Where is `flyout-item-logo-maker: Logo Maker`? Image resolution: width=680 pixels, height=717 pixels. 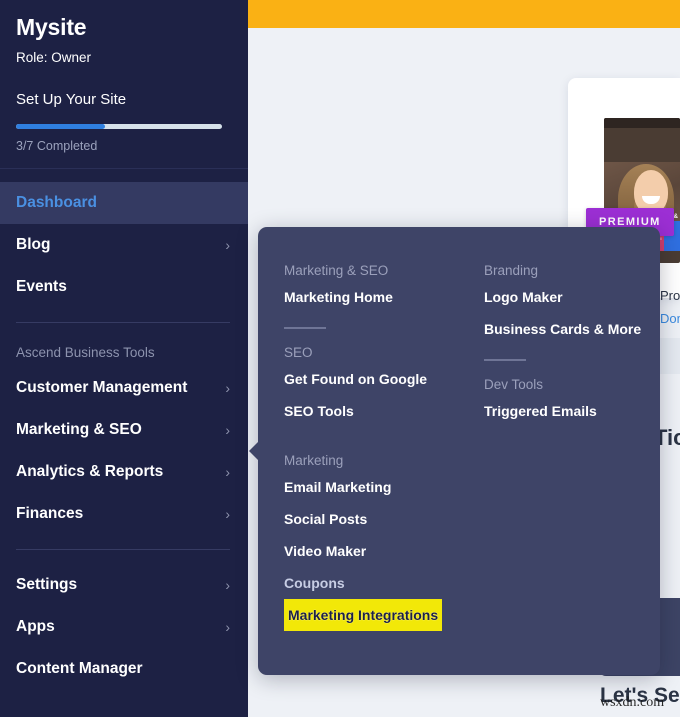
flyout-item-logo-maker: Logo Maker is located at coordinates (566, 297).